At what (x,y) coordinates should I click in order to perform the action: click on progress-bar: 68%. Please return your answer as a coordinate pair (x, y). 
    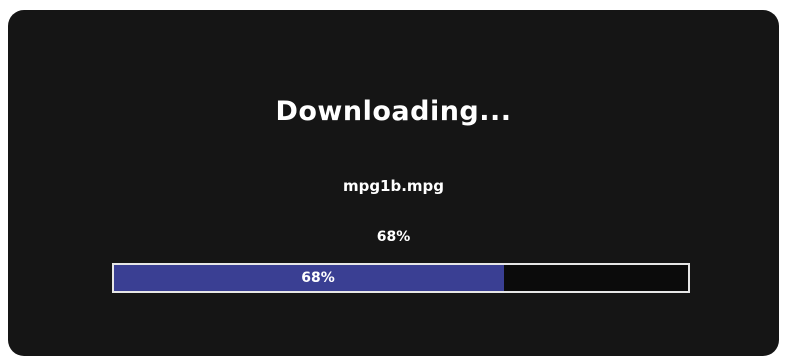
    Looking at the image, I should click on (401, 278).